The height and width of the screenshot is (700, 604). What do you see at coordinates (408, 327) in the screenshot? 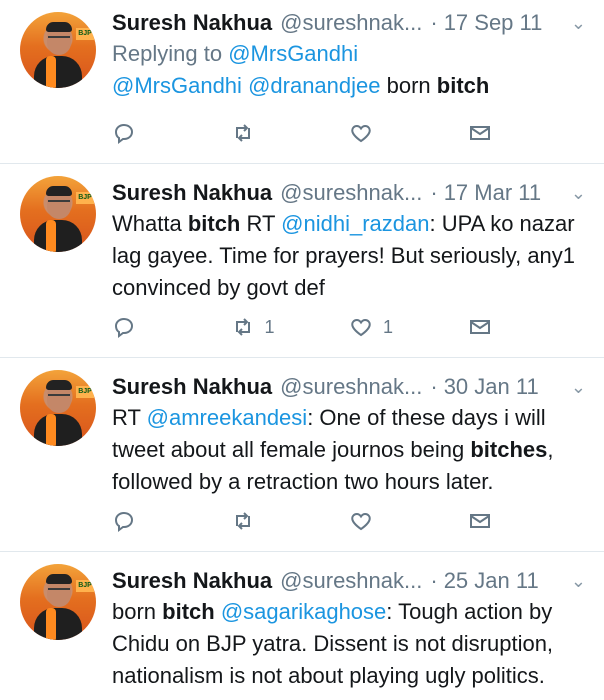
I see `like-button: 1` at bounding box center [408, 327].